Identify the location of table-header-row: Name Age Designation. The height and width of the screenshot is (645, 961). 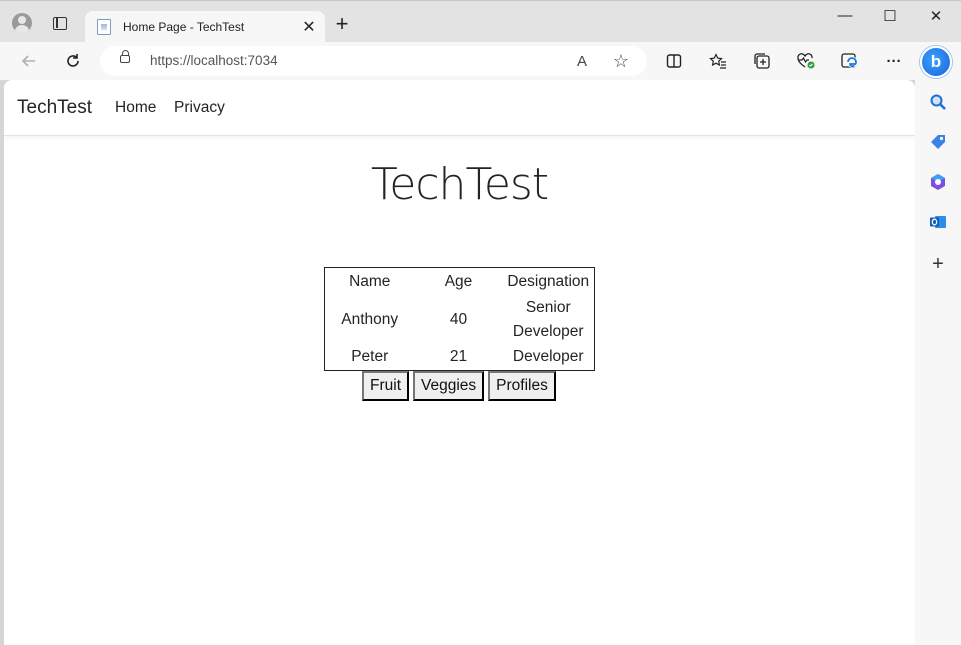
(460, 281).